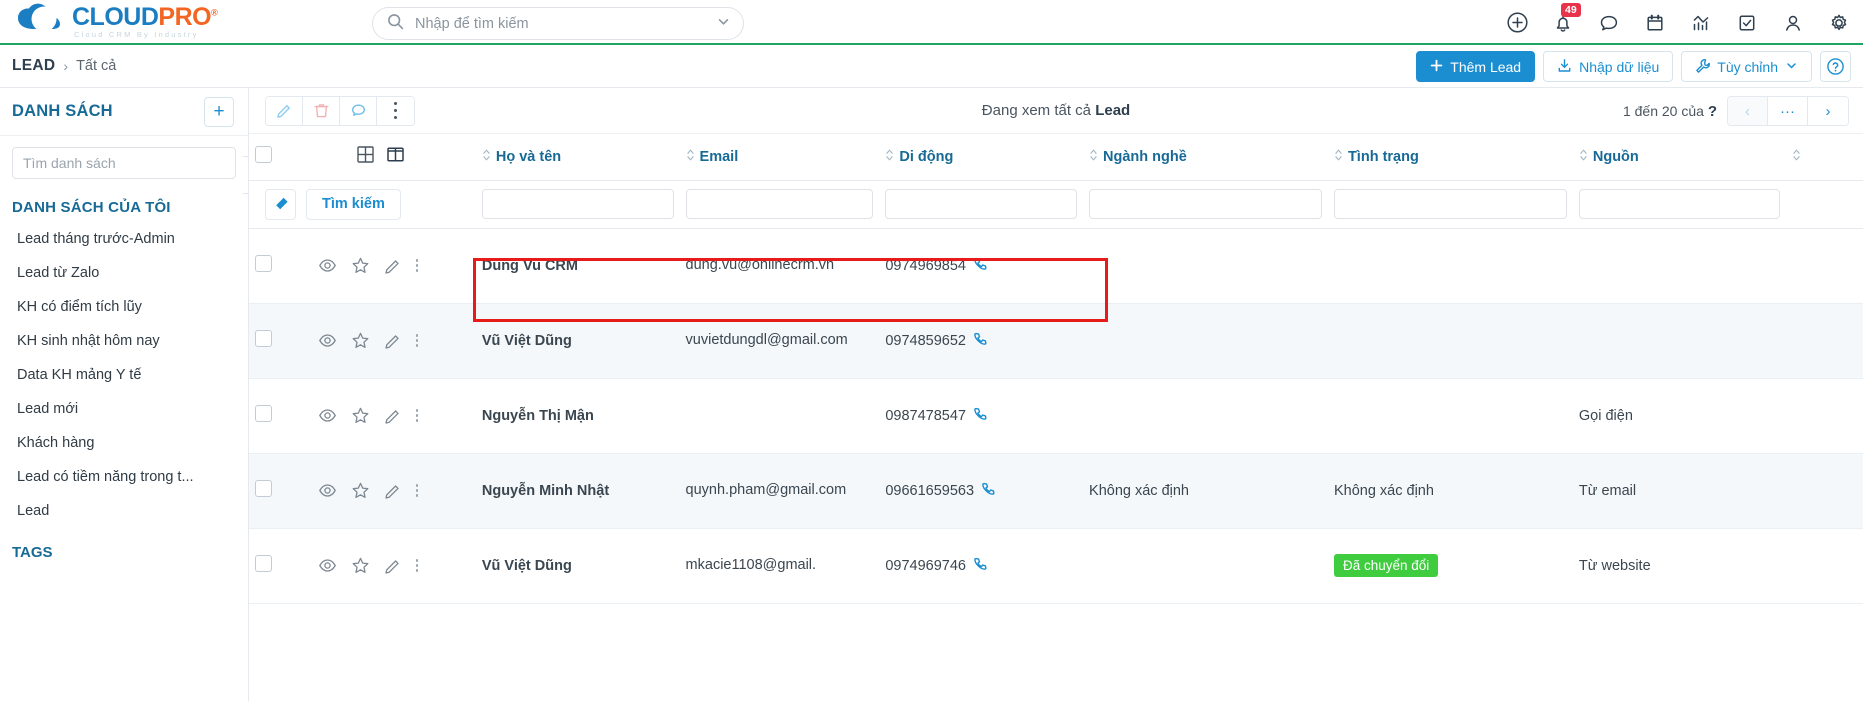  Describe the element at coordinates (779, 157) in the screenshot. I see `column-header-email: Email` at that location.